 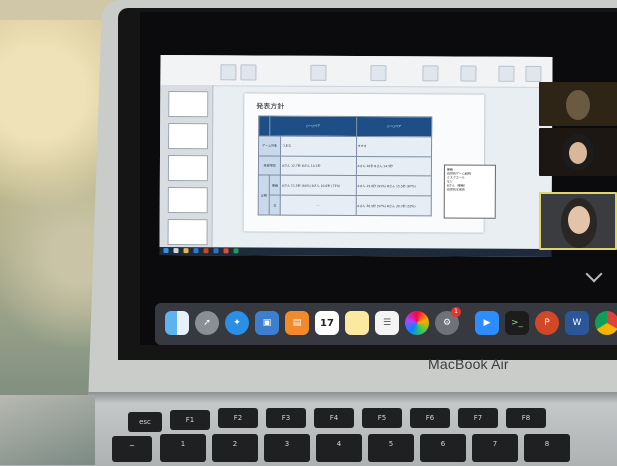 I want to click on notes-icon, so click(x=357, y=323).